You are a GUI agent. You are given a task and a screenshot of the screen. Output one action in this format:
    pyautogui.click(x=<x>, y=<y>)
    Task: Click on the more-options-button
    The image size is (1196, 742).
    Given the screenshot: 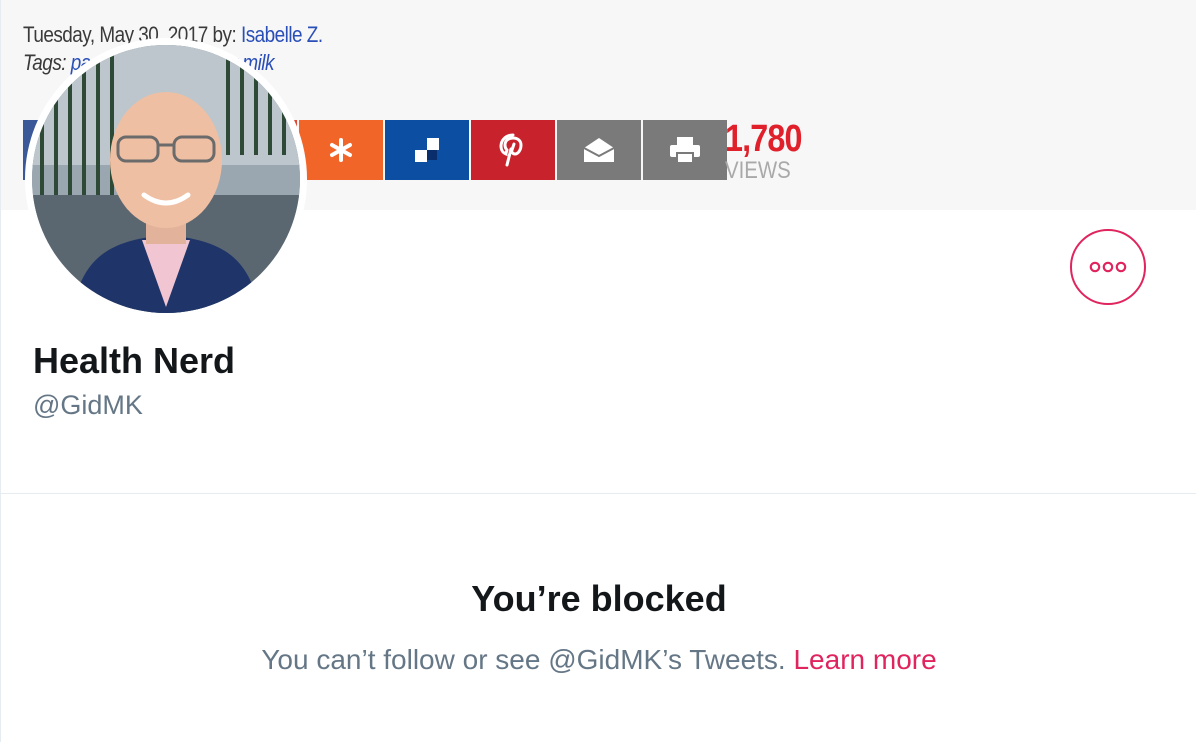 What is the action you would take?
    pyautogui.click(x=1108, y=267)
    